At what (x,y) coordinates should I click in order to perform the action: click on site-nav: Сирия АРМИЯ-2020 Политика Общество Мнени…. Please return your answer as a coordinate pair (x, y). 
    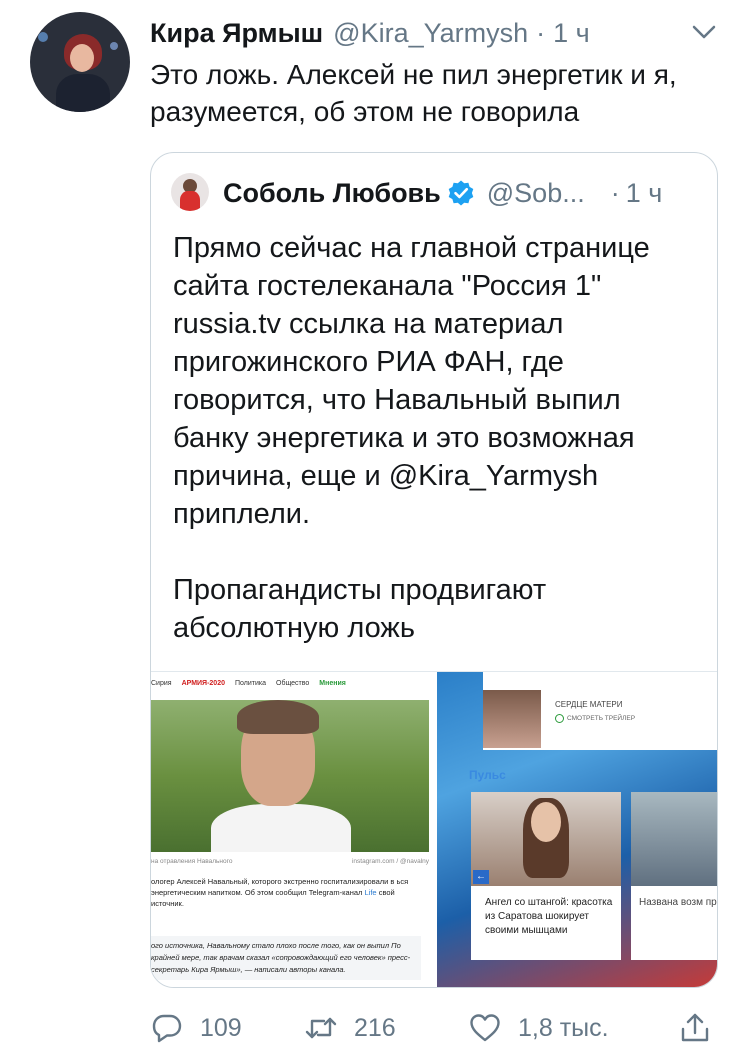
    Looking at the image, I should click on (248, 687).